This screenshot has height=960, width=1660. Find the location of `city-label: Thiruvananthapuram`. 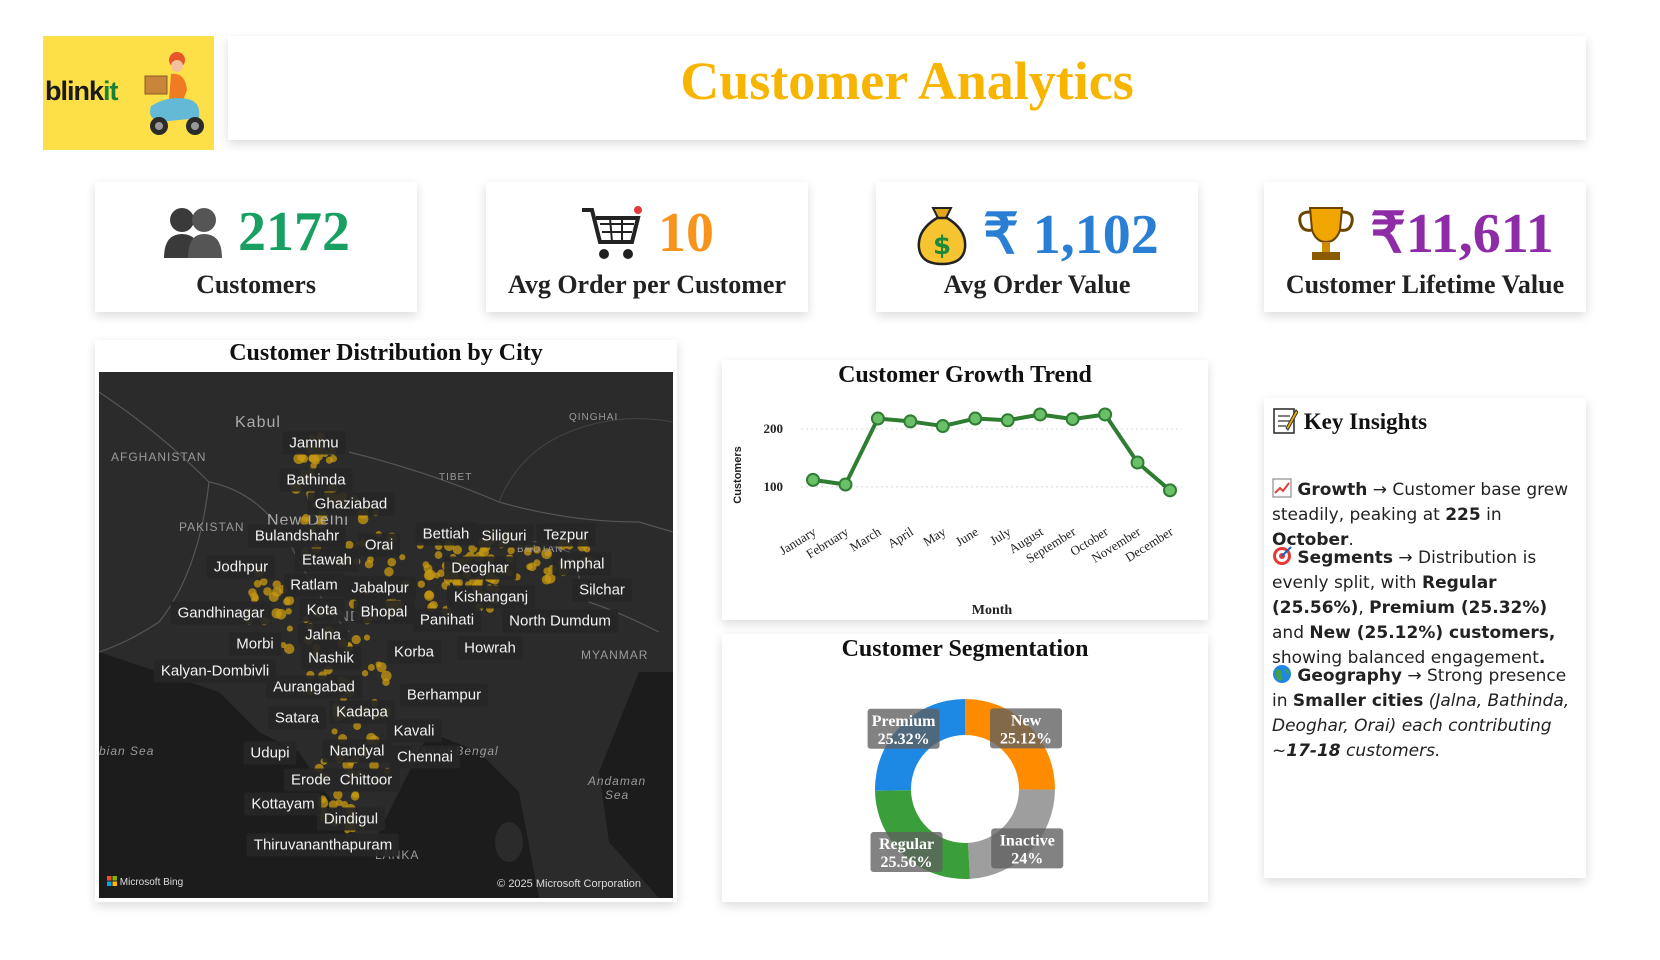

city-label: Thiruvananthapuram is located at coordinates (323, 845).